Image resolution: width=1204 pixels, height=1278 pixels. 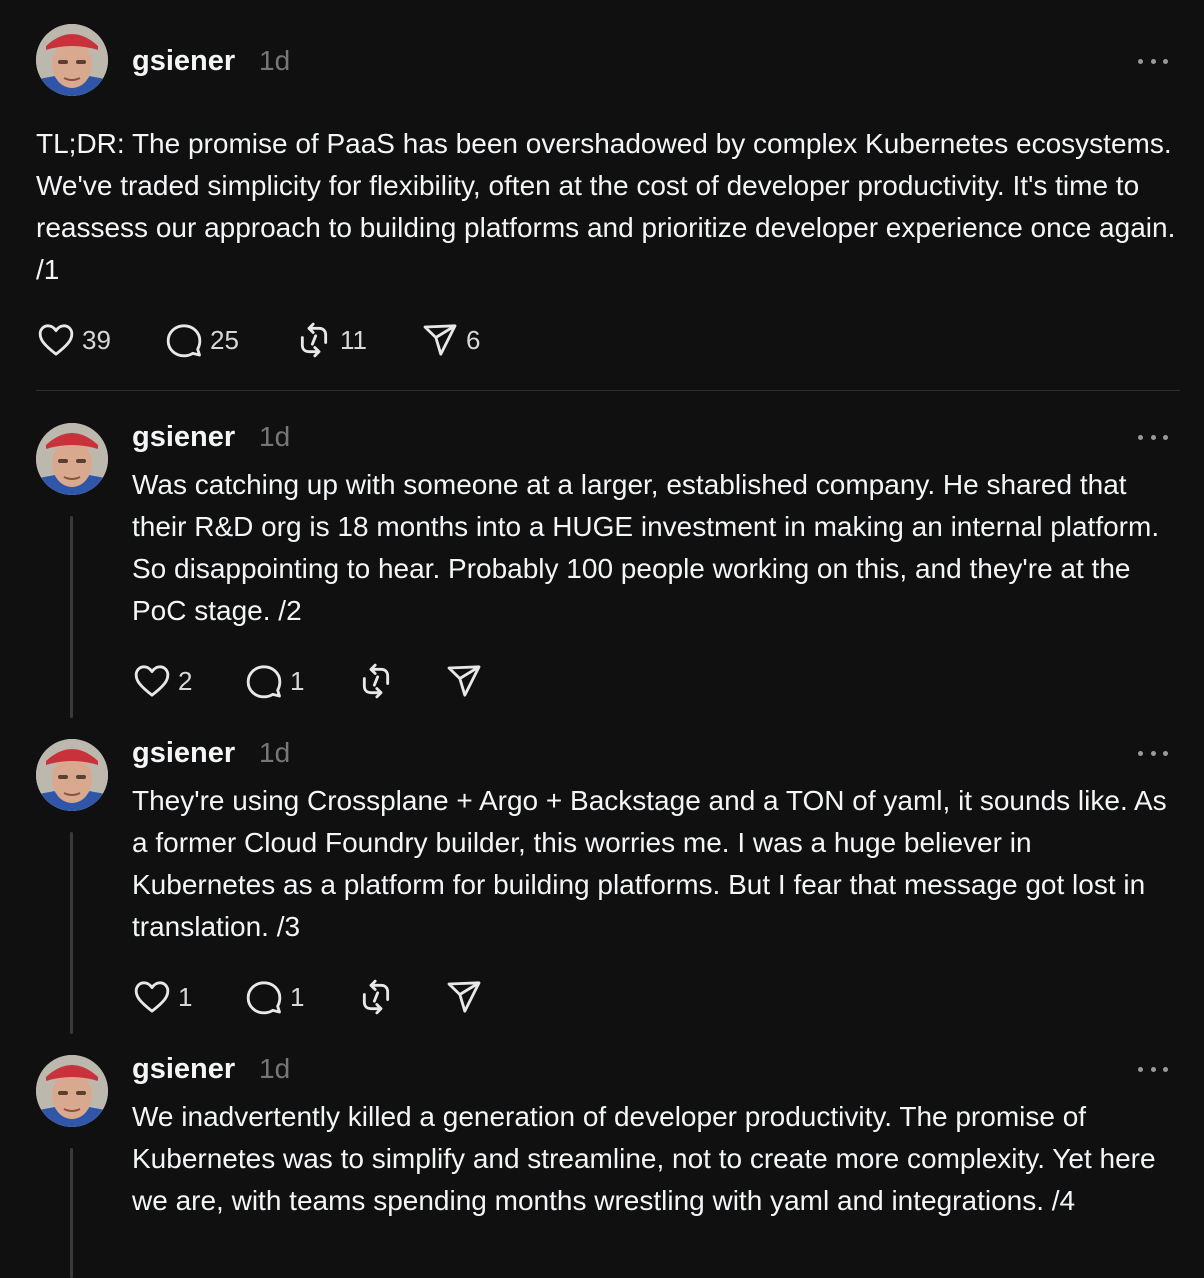 I want to click on like-count: 1, so click(x=185, y=996).